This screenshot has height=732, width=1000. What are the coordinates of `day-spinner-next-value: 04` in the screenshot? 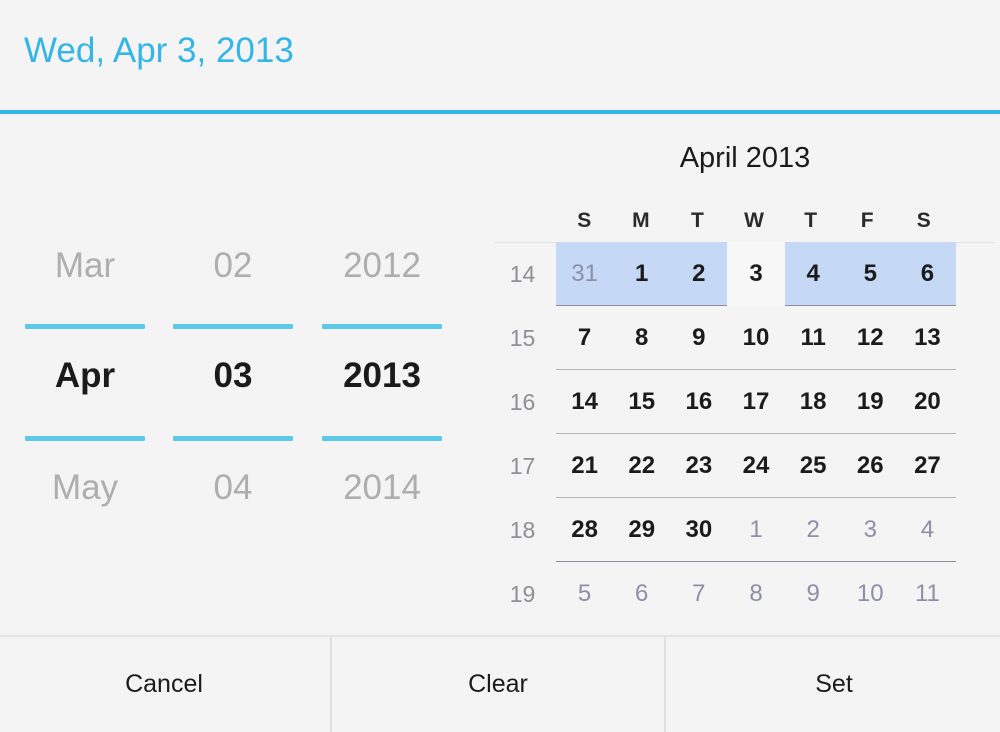 It's located at (233, 488).